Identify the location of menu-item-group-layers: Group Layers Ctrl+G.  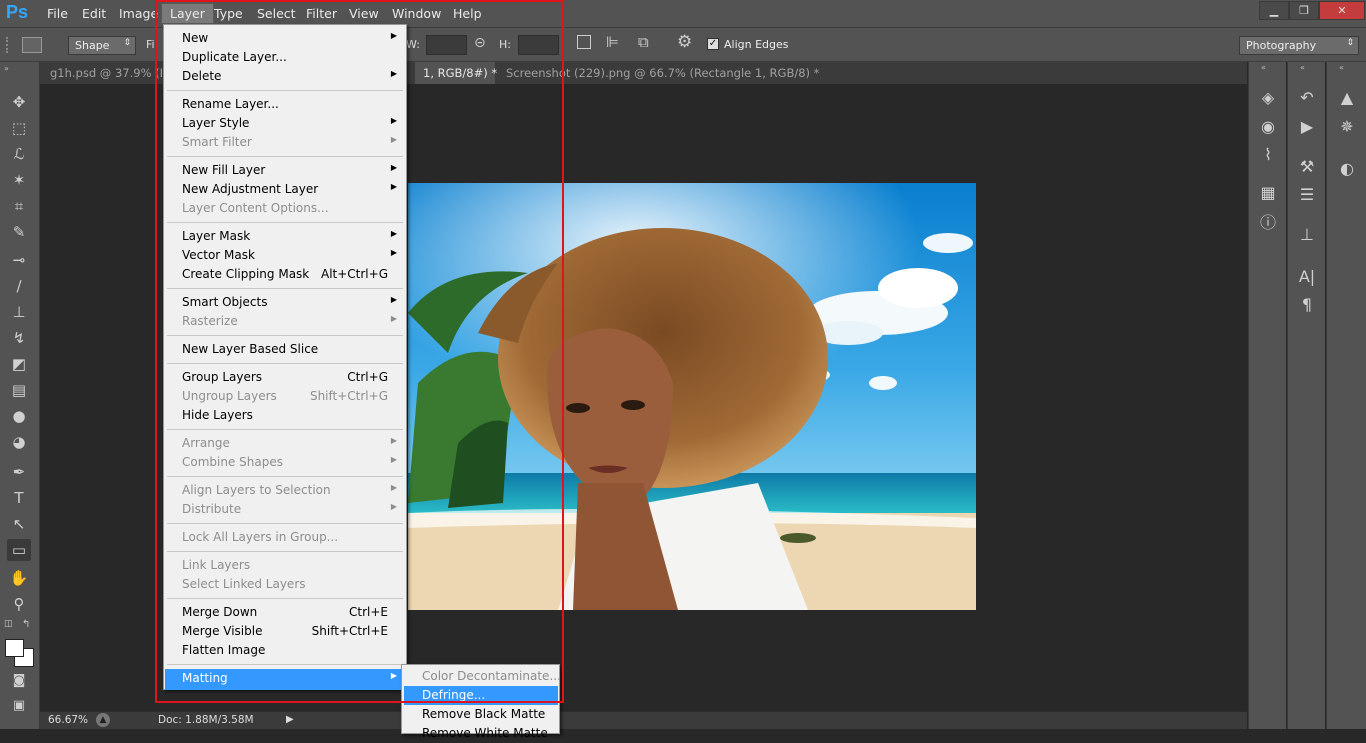
(285, 377).